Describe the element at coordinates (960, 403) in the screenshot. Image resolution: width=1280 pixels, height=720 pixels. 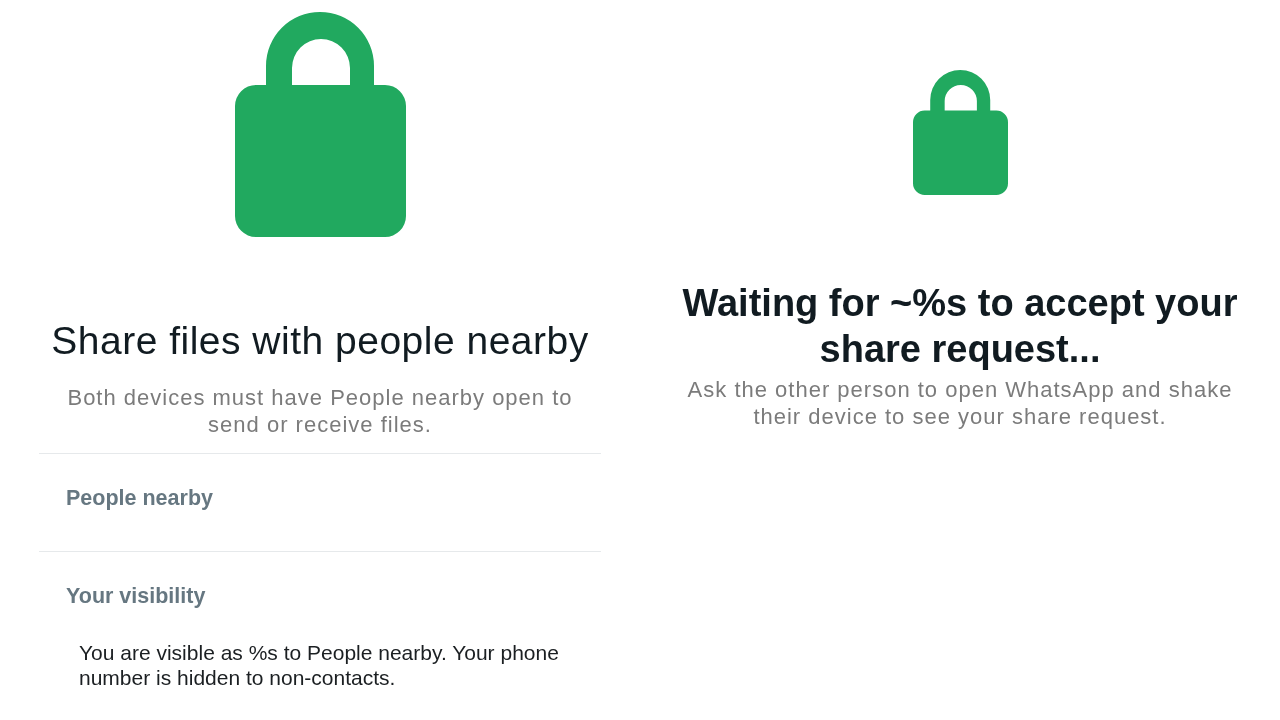
I see `screen-subtitle: Ask the other person to open WhatsApp and shake their device to see your share request.` at that location.